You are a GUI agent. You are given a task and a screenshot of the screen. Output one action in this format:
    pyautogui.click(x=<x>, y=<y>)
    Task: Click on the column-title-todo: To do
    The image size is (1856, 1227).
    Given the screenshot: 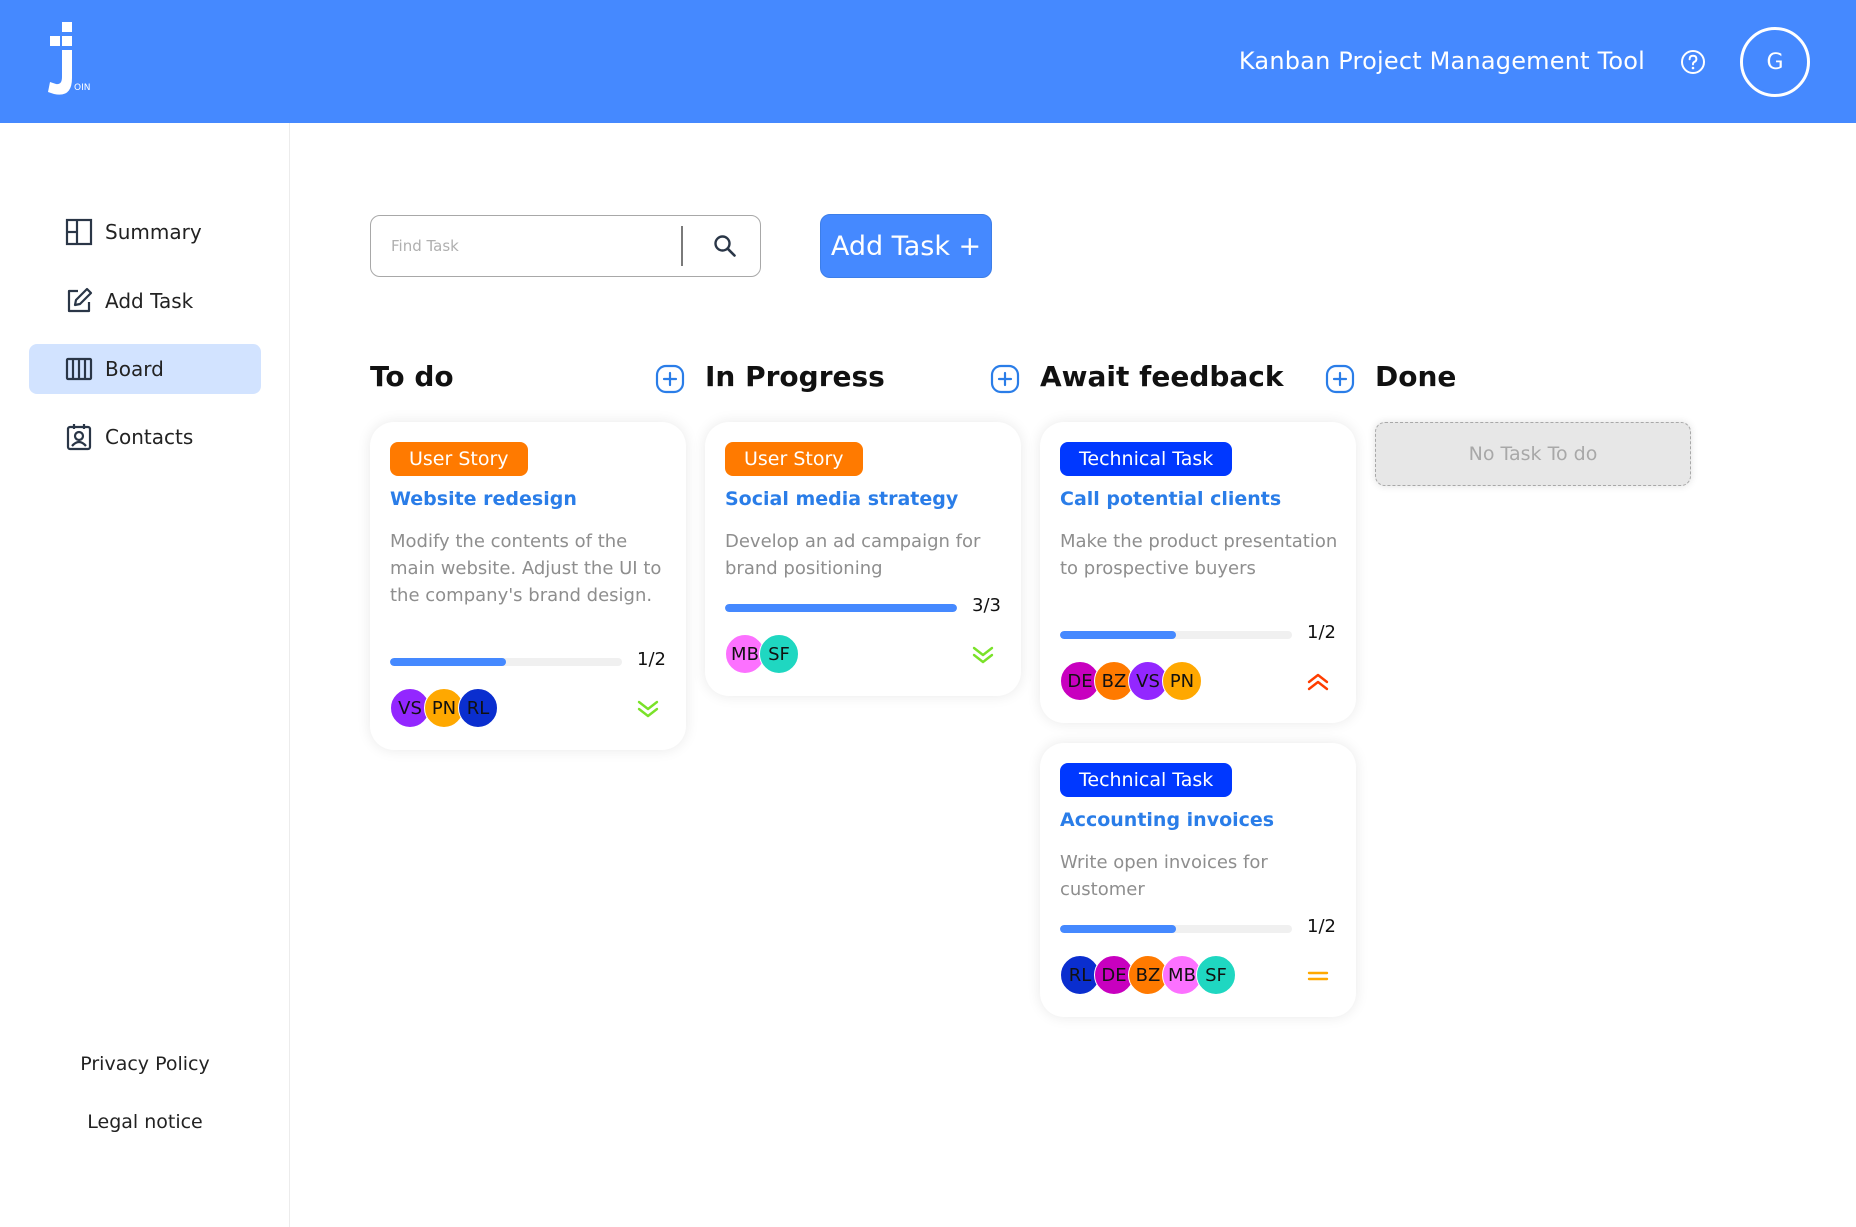 What is the action you would take?
    pyautogui.click(x=412, y=376)
    